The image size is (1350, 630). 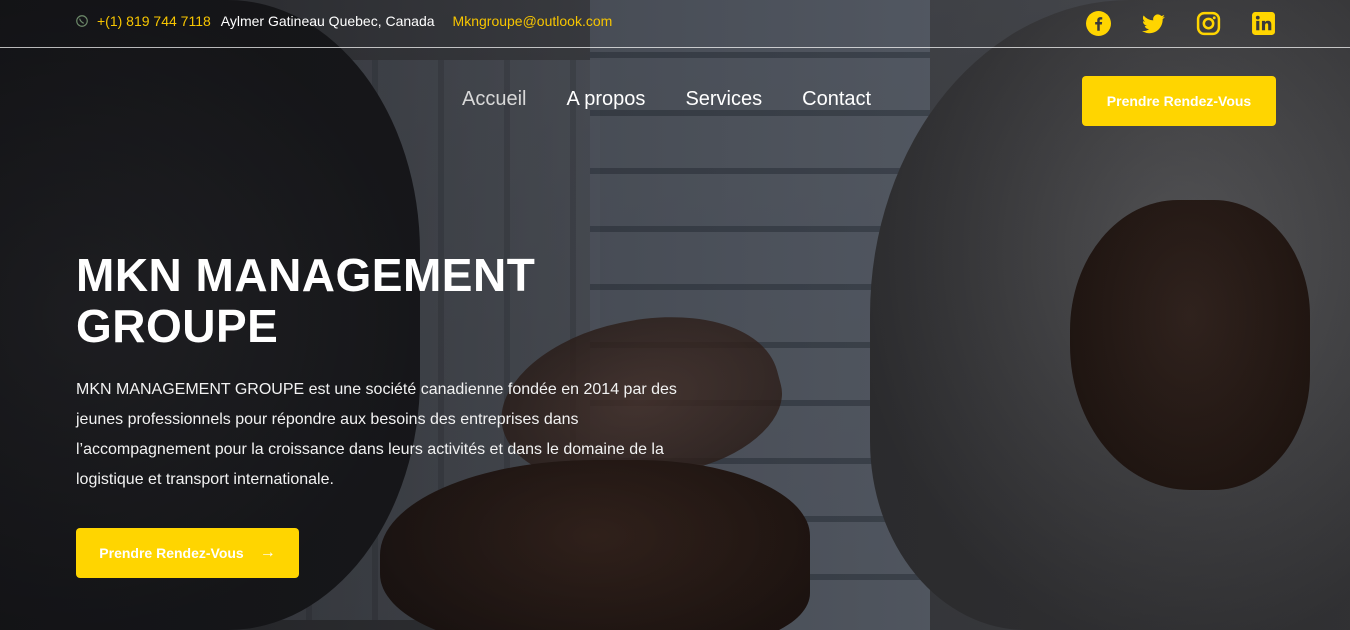 I want to click on hero-appointment-button: Prendre Rendez-Vous →, so click(x=187, y=553).